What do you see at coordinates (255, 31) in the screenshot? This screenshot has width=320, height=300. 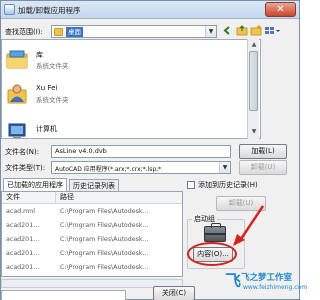 I see `new-folder-icon` at bounding box center [255, 31].